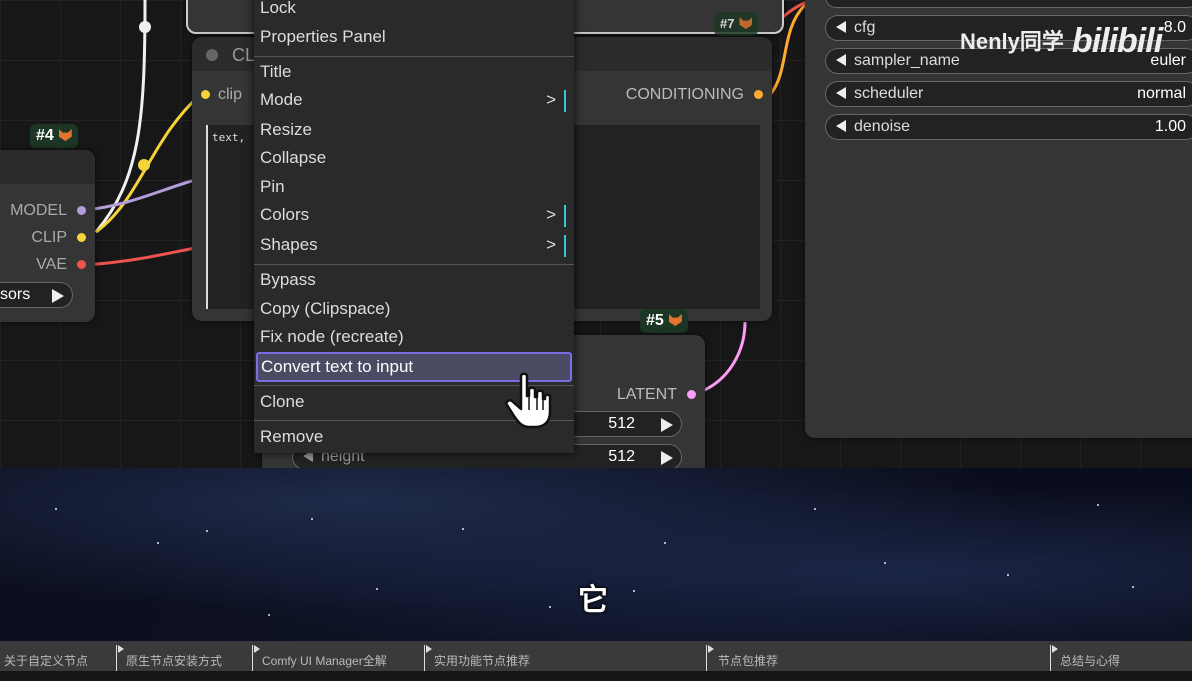  What do you see at coordinates (286, 129) in the screenshot?
I see `menu-item-label: Resize` at bounding box center [286, 129].